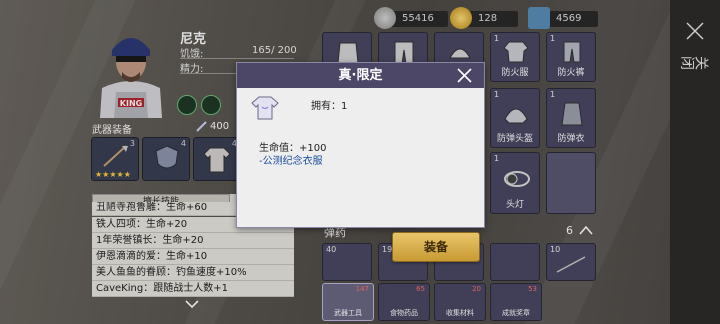 The image size is (720, 324). What do you see at coordinates (436, 247) in the screenshot?
I see `equip-button: 装备` at bounding box center [436, 247].